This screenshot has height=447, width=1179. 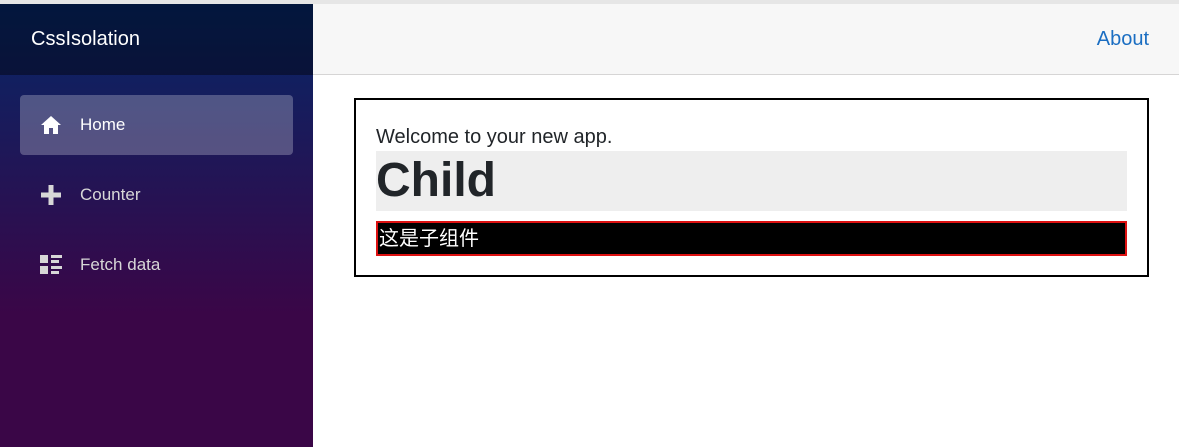 What do you see at coordinates (1123, 39) in the screenshot?
I see `about-link: About` at bounding box center [1123, 39].